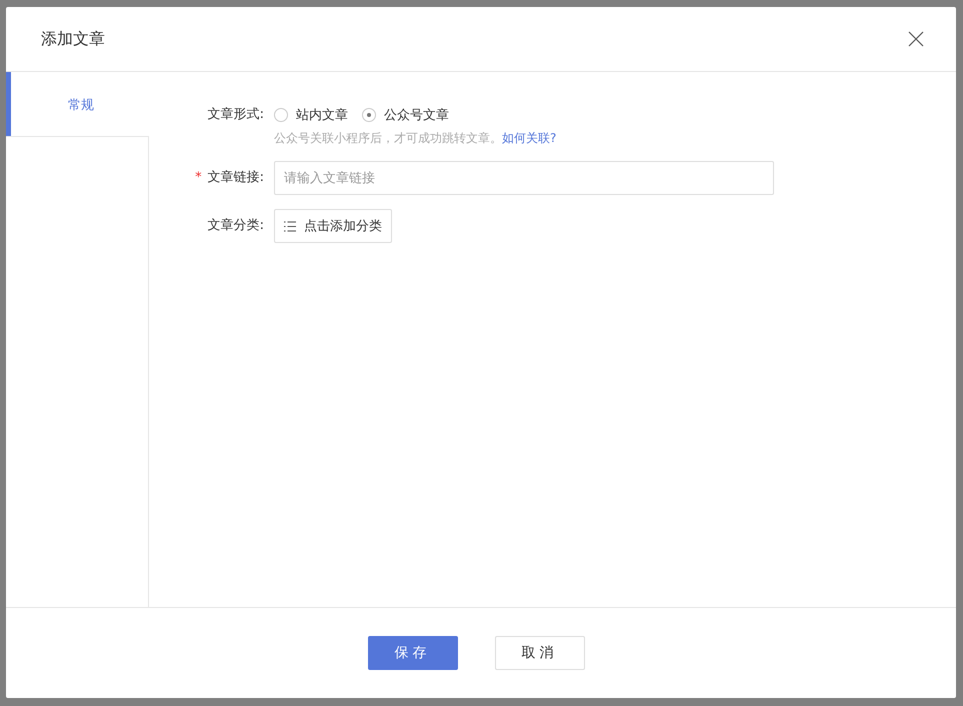  I want to click on list-icon, so click(290, 226).